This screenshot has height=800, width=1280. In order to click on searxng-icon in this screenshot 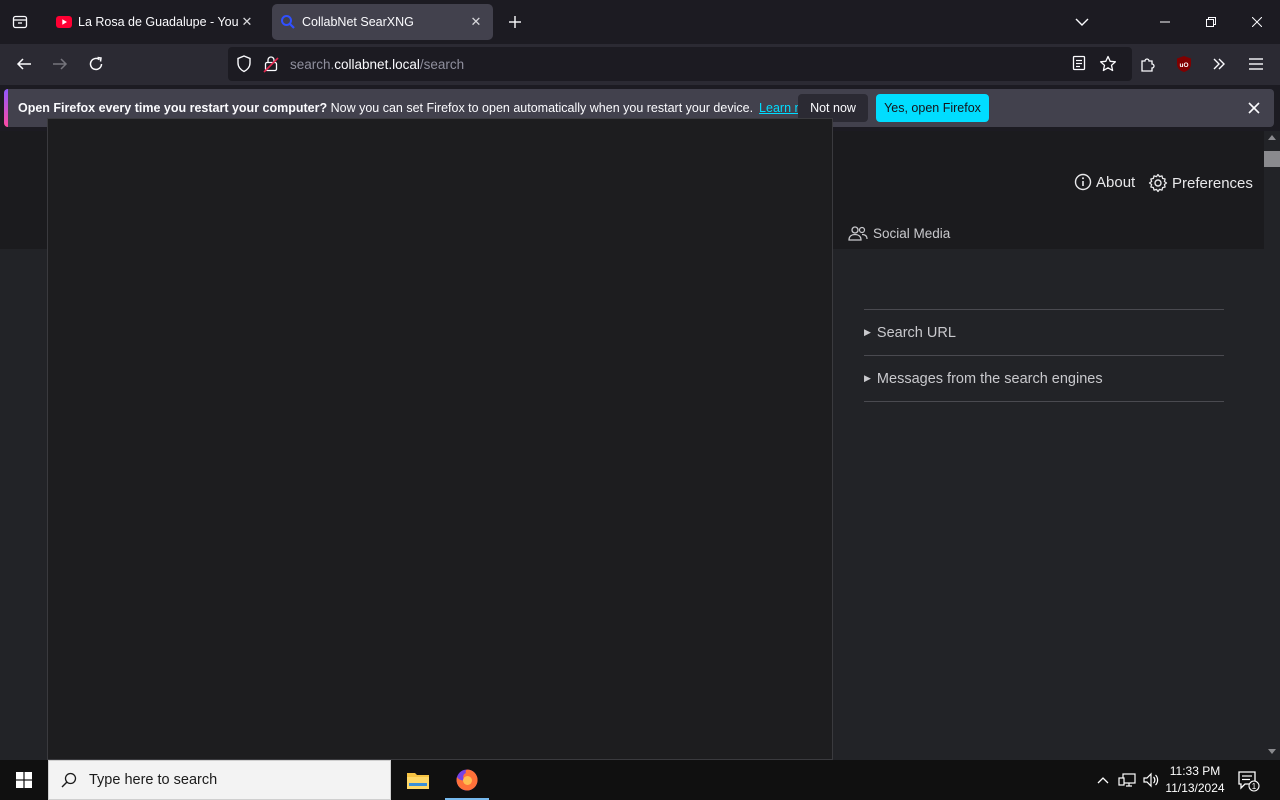, I will do `click(288, 22)`.